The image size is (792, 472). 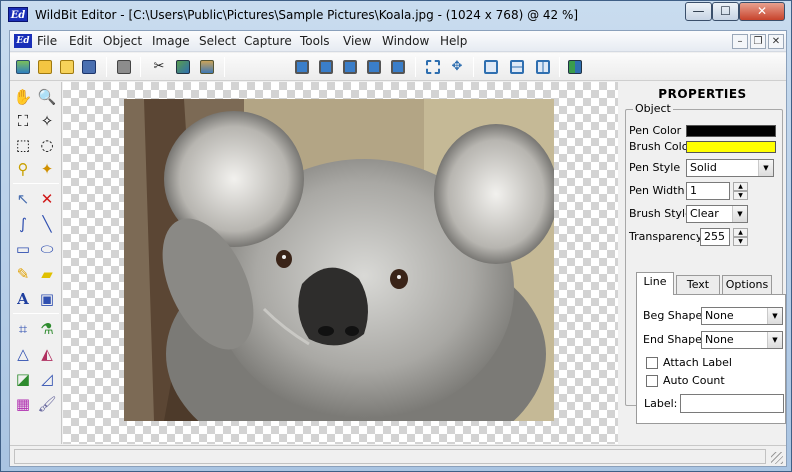 I want to click on palette-icon: ▦, so click(x=23, y=404).